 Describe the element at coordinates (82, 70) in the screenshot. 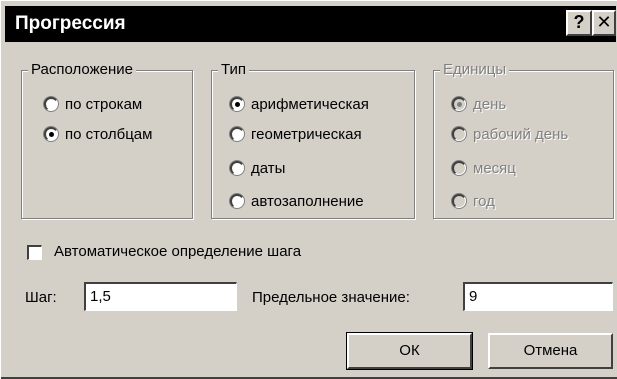

I see `placement-group-label: Расположение` at that location.